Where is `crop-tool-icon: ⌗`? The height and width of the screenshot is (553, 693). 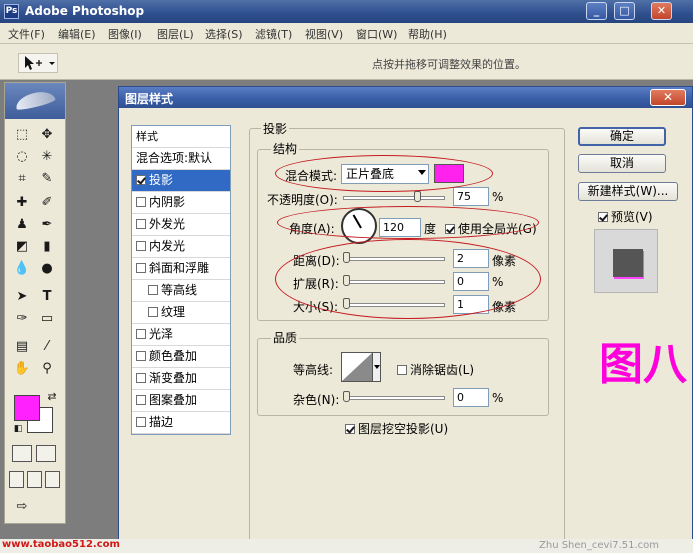 crop-tool-icon: ⌗ is located at coordinates (22, 179).